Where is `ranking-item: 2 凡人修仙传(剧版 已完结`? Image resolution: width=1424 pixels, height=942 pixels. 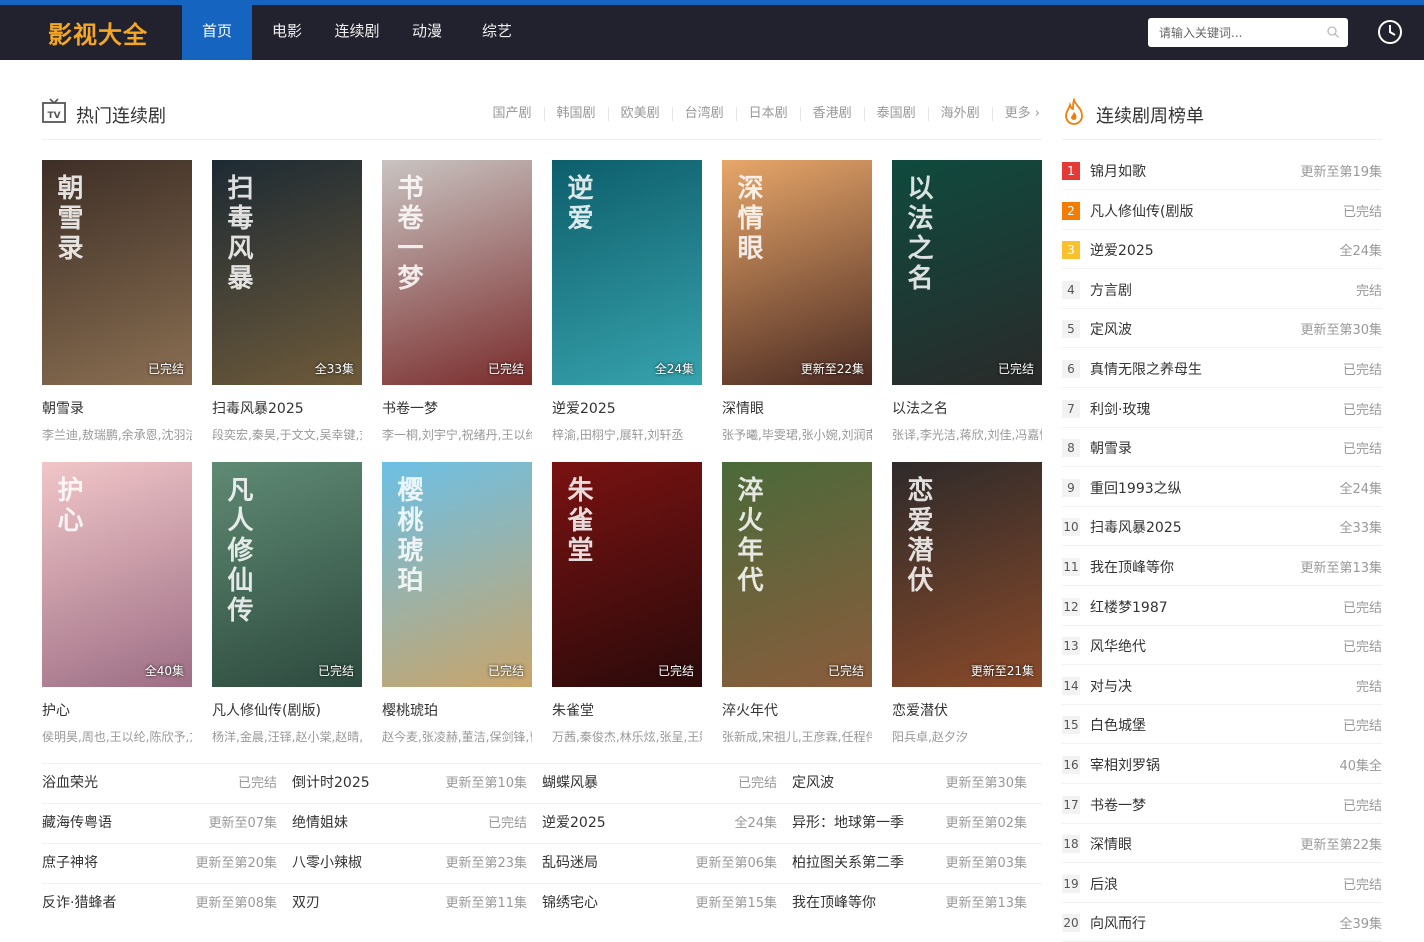 ranking-item: 2 凡人修仙传(剧版 已完结 is located at coordinates (1222, 210).